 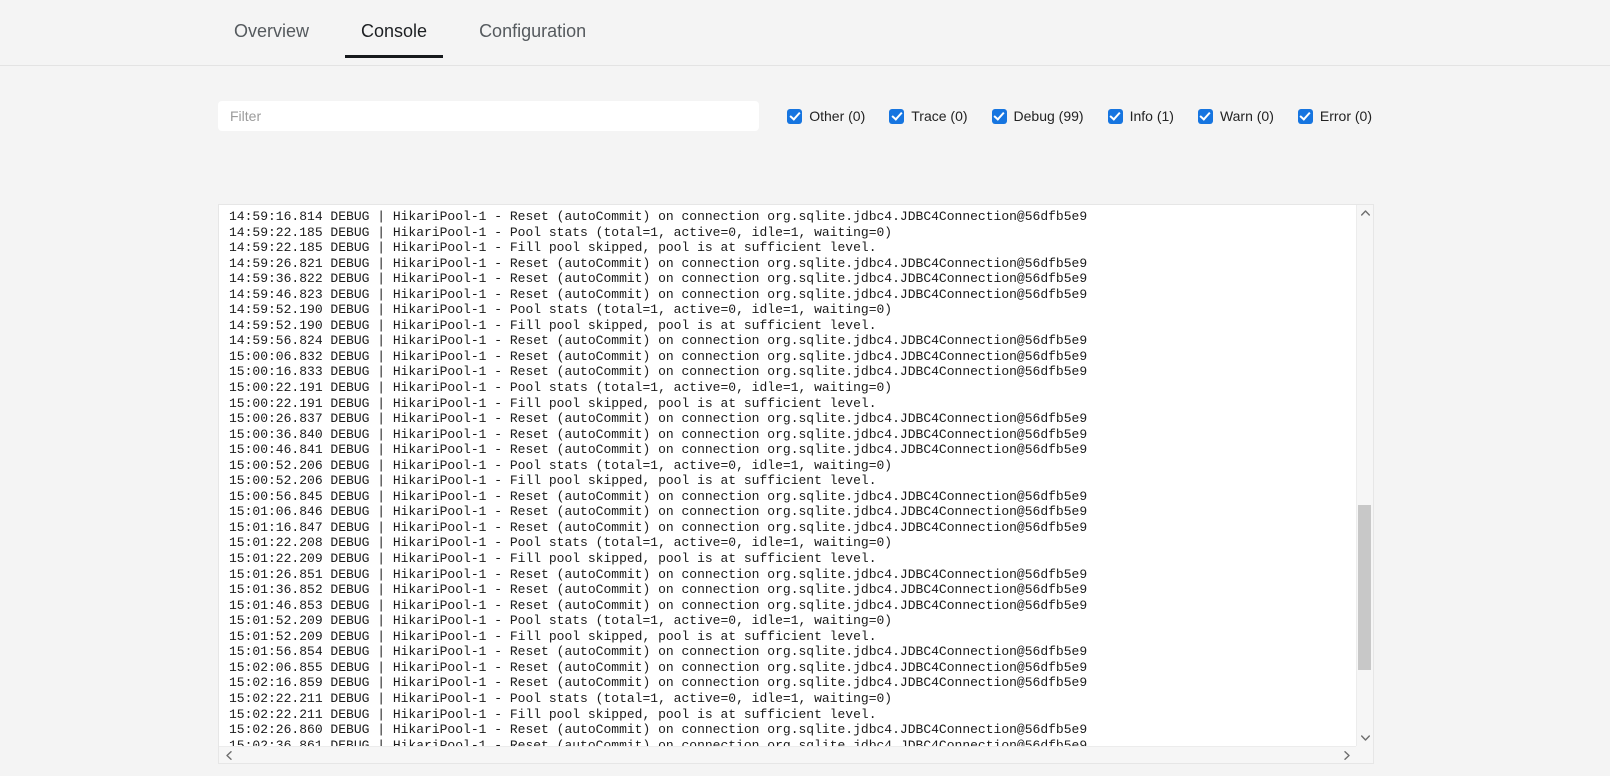 I want to click on level-filter-error: Error (0), so click(x=1334, y=116).